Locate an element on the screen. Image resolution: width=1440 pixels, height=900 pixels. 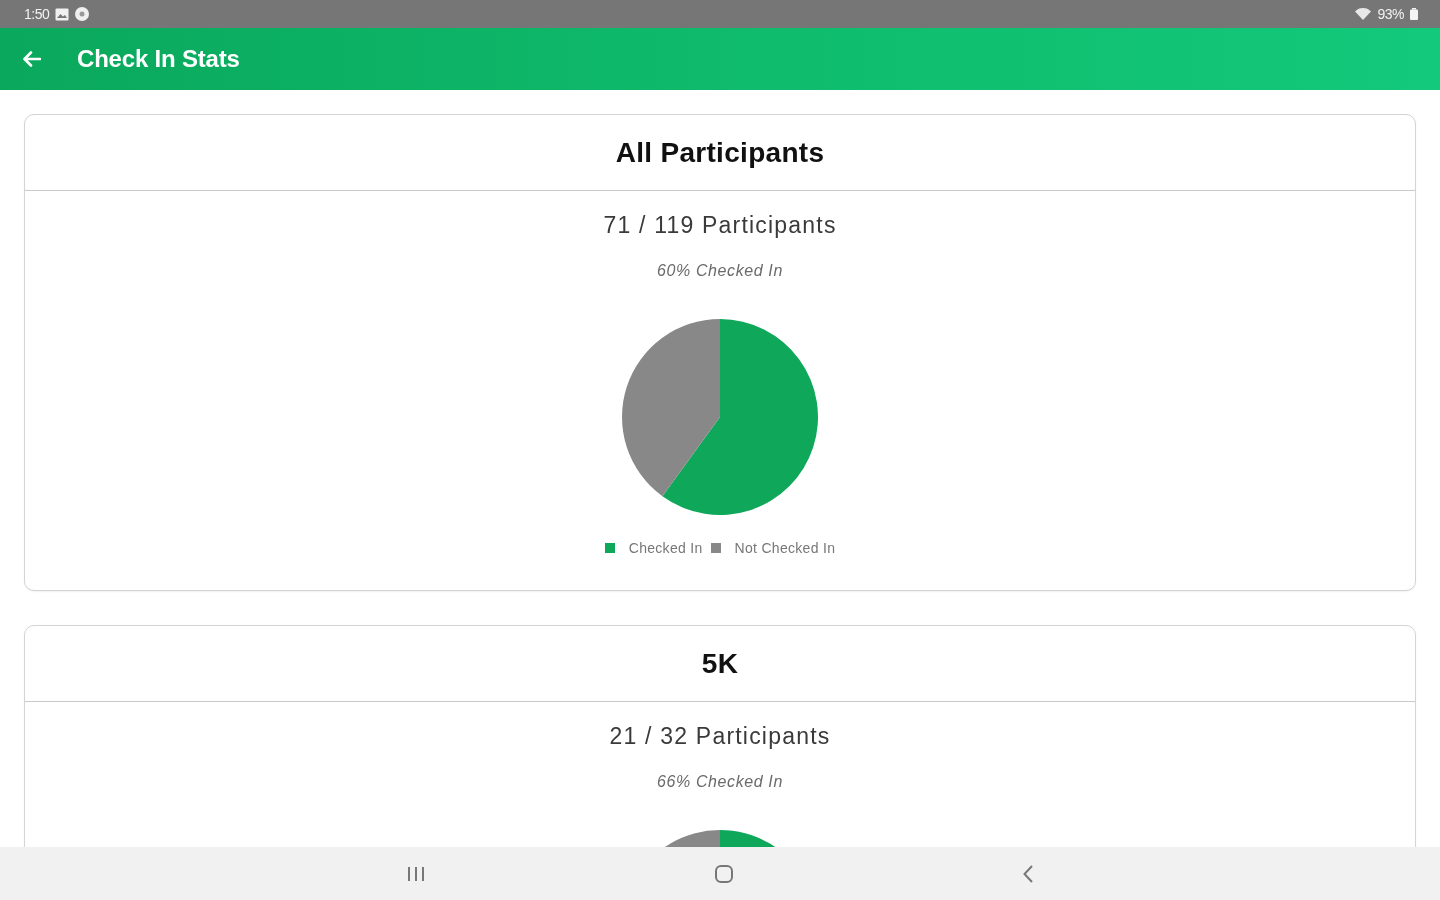
participant-count: 21 / 32 Participants is located at coordinates (720, 736).